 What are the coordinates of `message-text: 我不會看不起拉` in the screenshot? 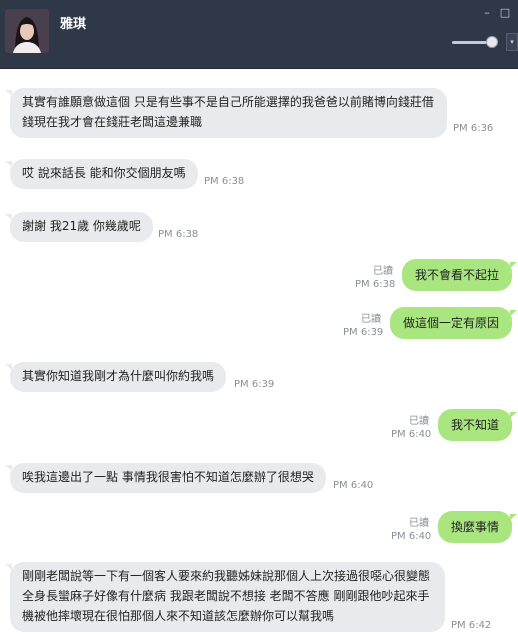 It's located at (456, 275).